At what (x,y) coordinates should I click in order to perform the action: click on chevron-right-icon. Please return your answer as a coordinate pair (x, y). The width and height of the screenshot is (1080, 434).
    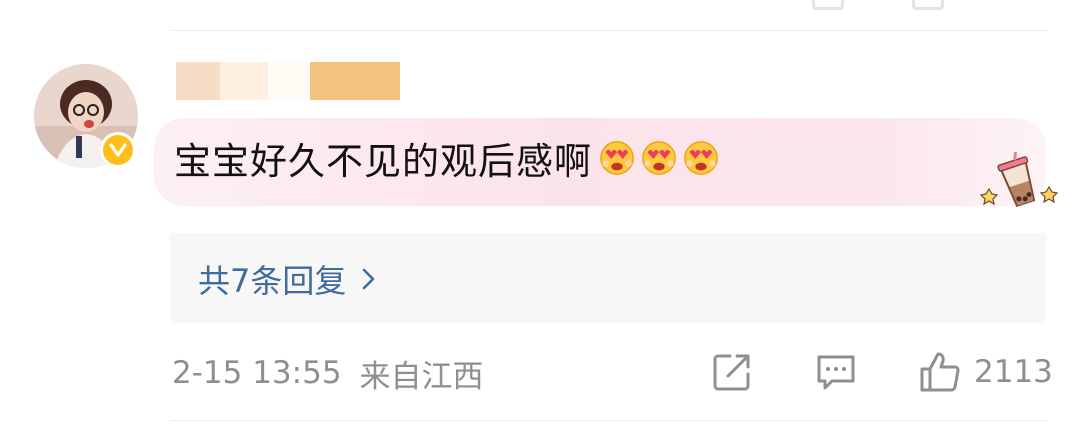
    Looking at the image, I should click on (369, 279).